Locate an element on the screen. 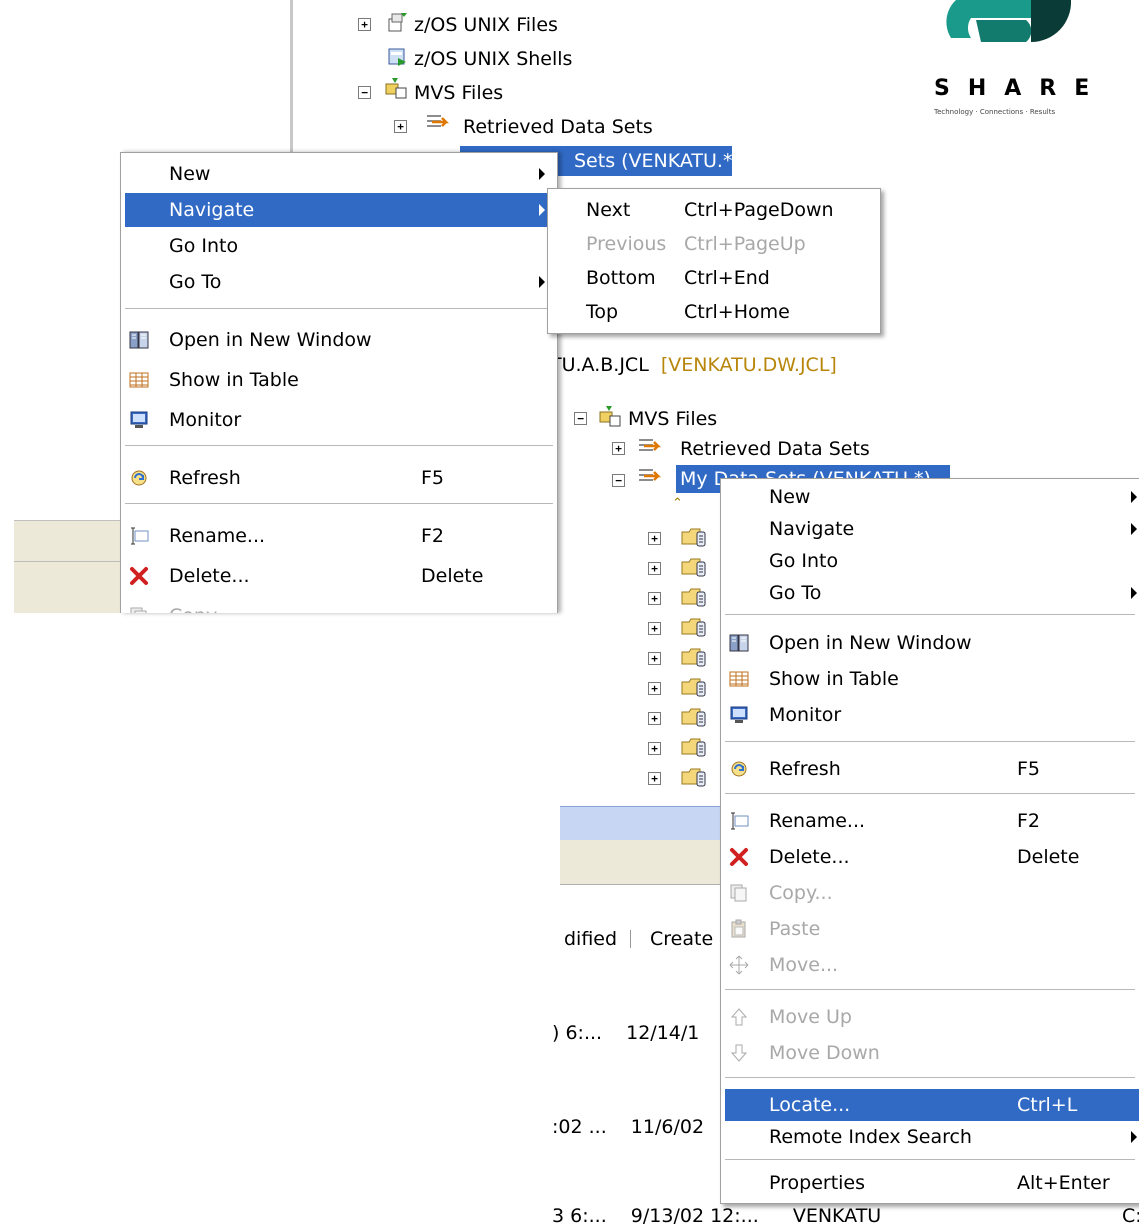  menu-shortcut: F5 is located at coordinates (433, 478).